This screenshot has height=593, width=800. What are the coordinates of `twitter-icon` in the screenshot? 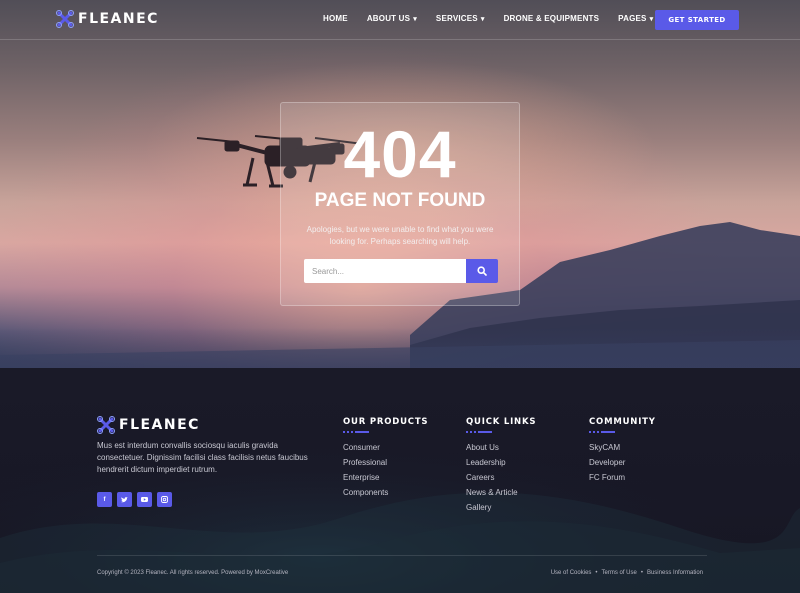 It's located at (124, 499).